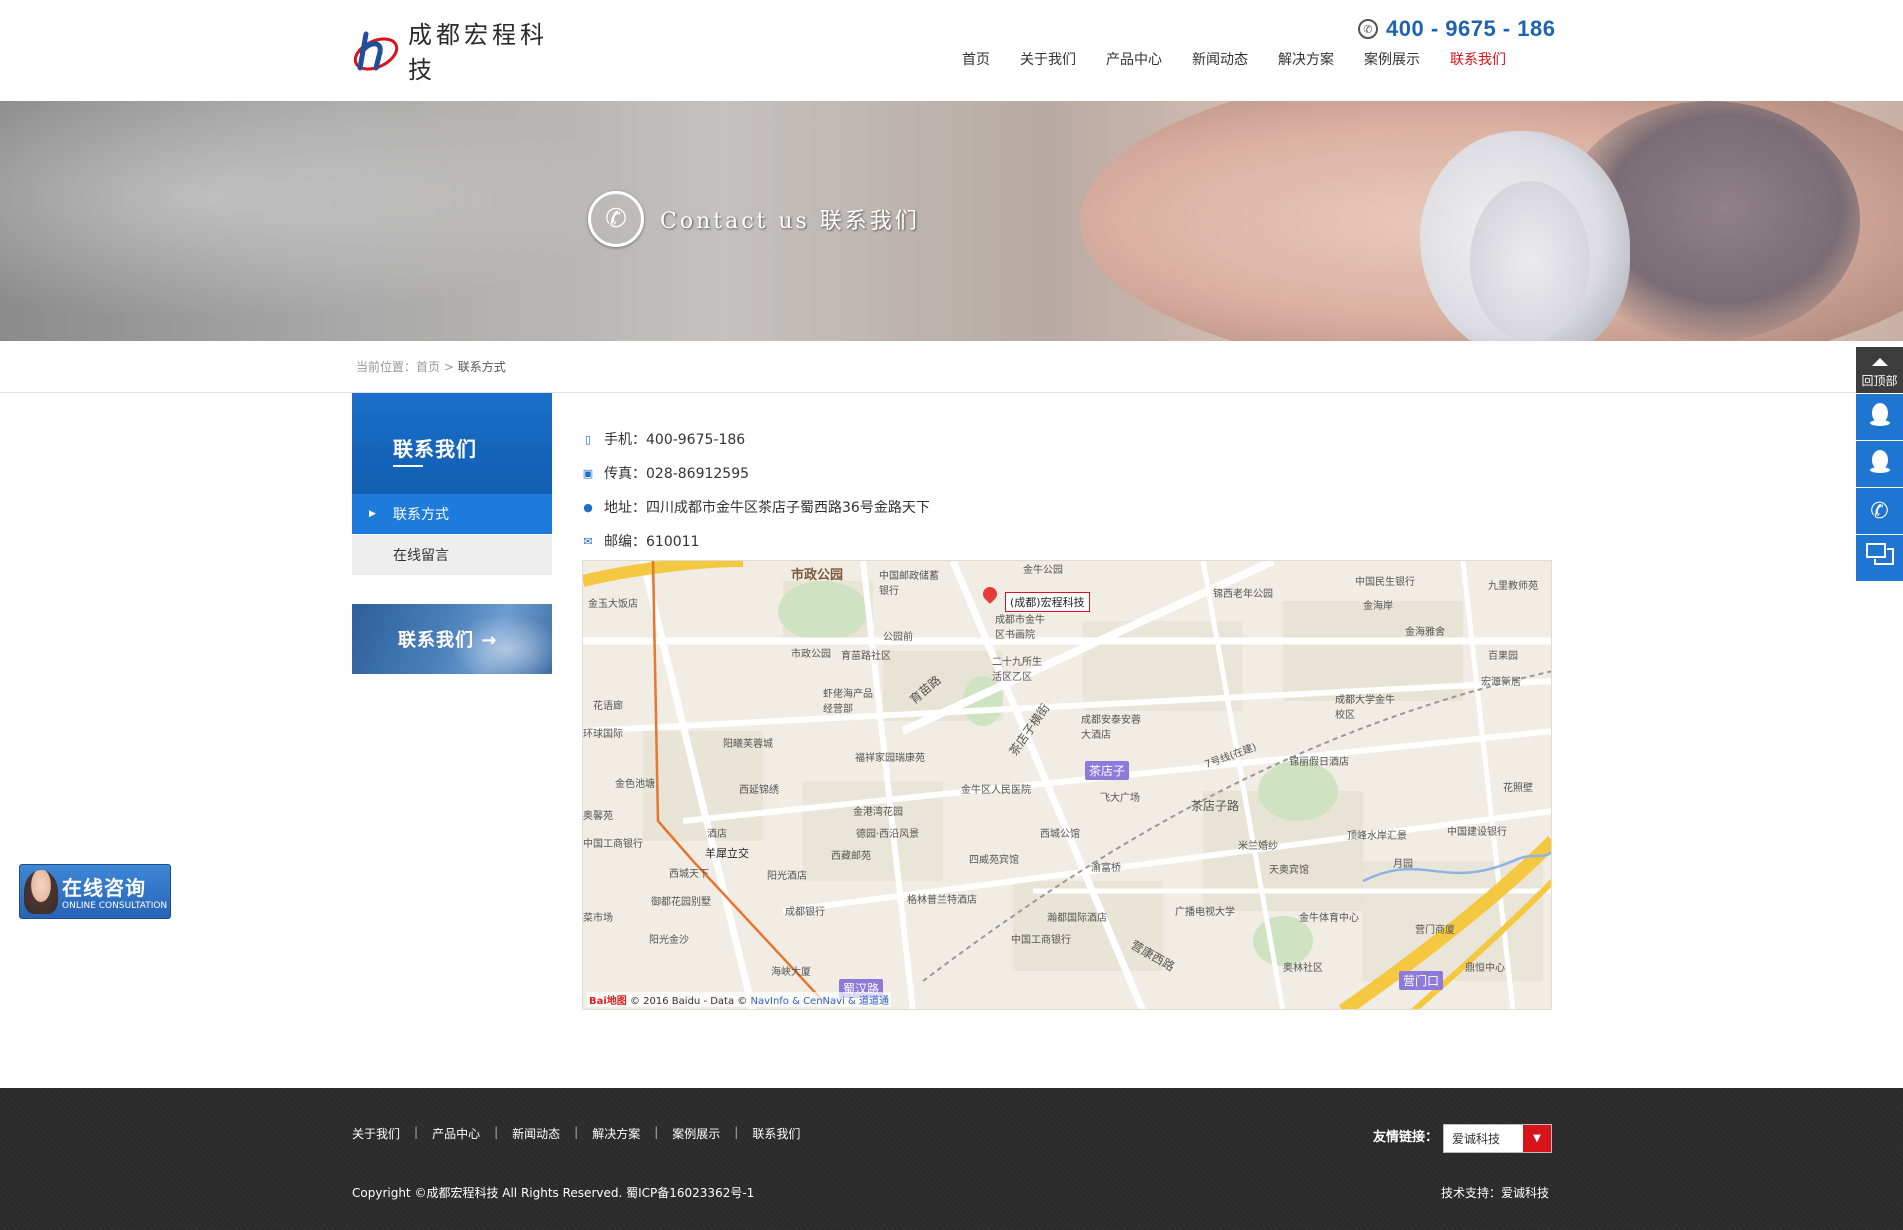  Describe the element at coordinates (452, 514) in the screenshot. I see `sidebar-item-contact-info: ▶ 联系方式` at that location.